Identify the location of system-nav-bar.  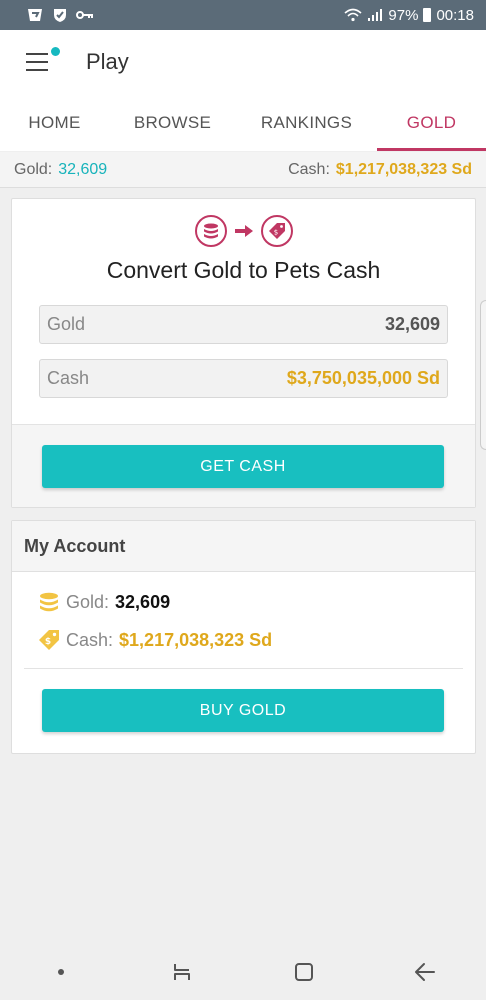
(243, 972).